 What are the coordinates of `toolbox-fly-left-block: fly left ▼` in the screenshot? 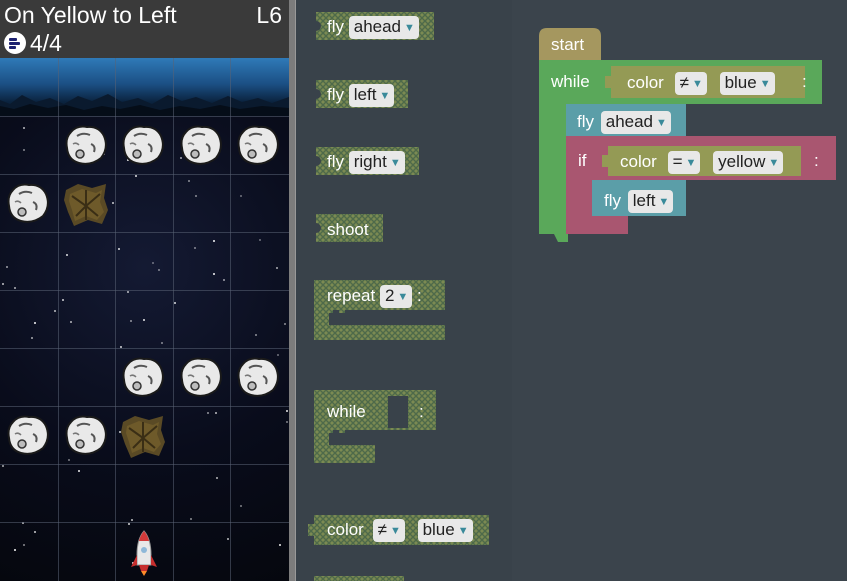 It's located at (361, 95).